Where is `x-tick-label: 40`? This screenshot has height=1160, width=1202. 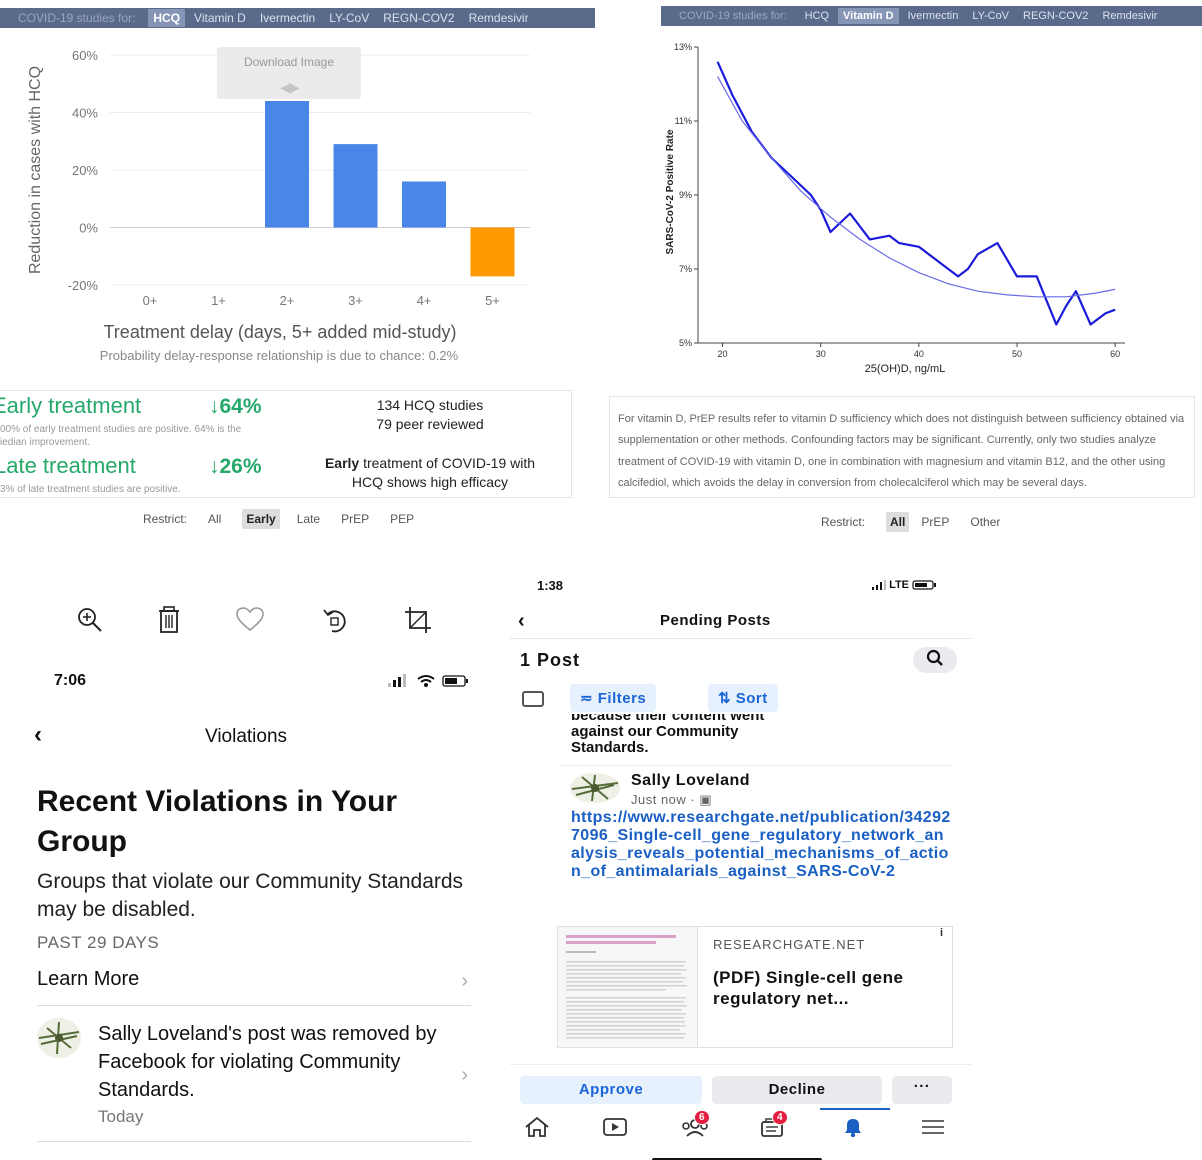 x-tick-label: 40 is located at coordinates (919, 354).